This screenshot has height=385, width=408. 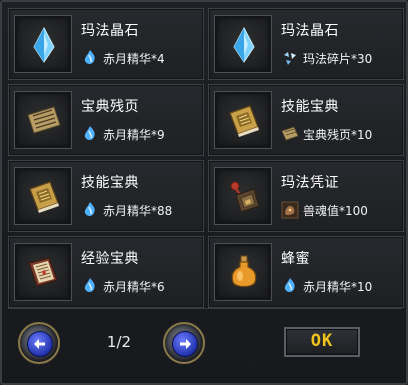 What do you see at coordinates (134, 286) in the screenshot?
I see `cost-text: 赤月精华*6` at bounding box center [134, 286].